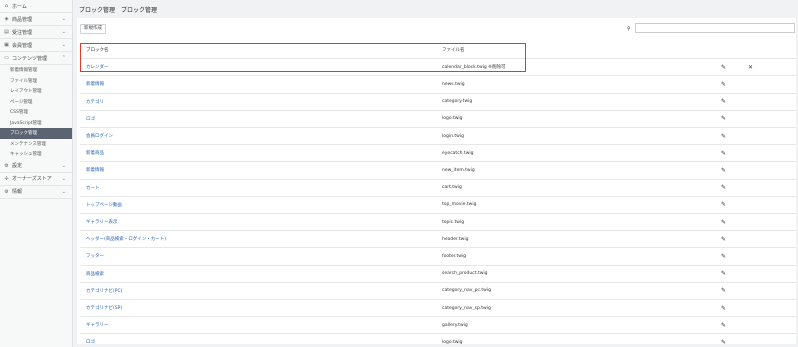  What do you see at coordinates (6, 19) in the screenshot?
I see `tag-icon: ◈` at bounding box center [6, 19].